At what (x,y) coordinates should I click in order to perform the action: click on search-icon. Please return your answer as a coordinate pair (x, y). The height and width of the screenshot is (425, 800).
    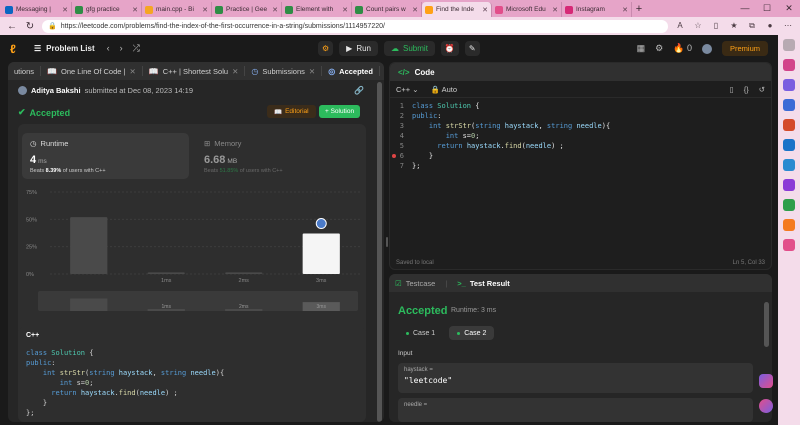
    Looking at the image, I should click on (789, 45).